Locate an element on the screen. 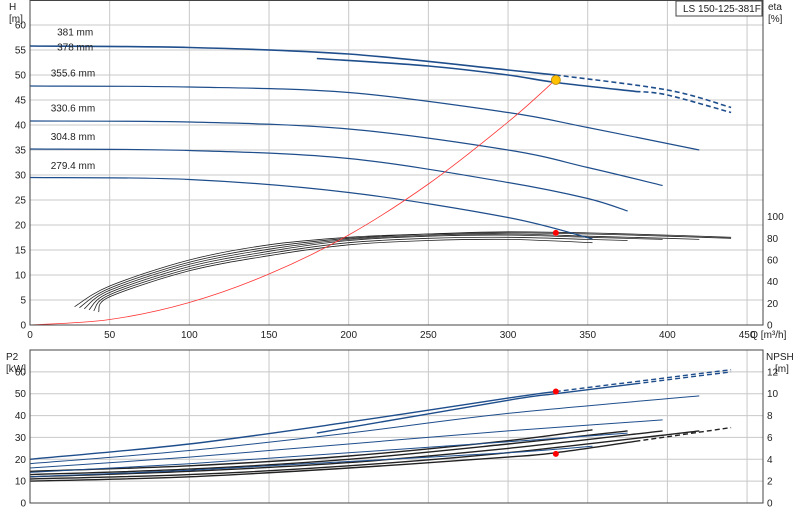  head-curve-label: 381 mm is located at coordinates (75, 33).